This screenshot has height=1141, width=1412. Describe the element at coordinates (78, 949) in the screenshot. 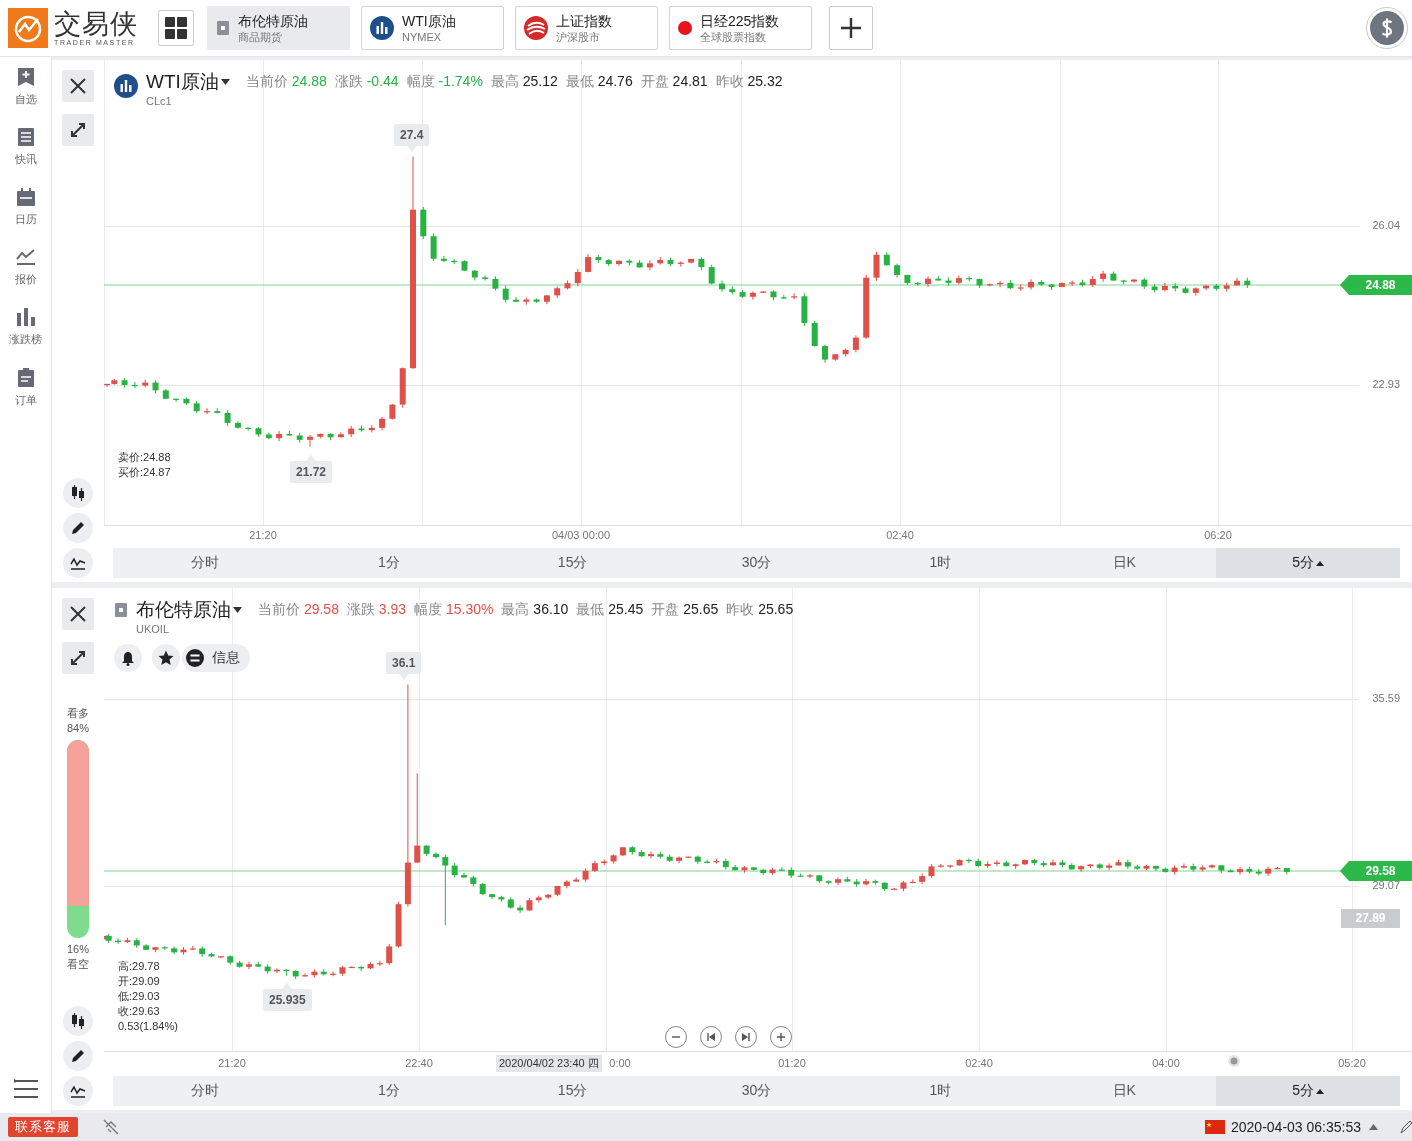

I see `bearish-percent: 16%` at that location.